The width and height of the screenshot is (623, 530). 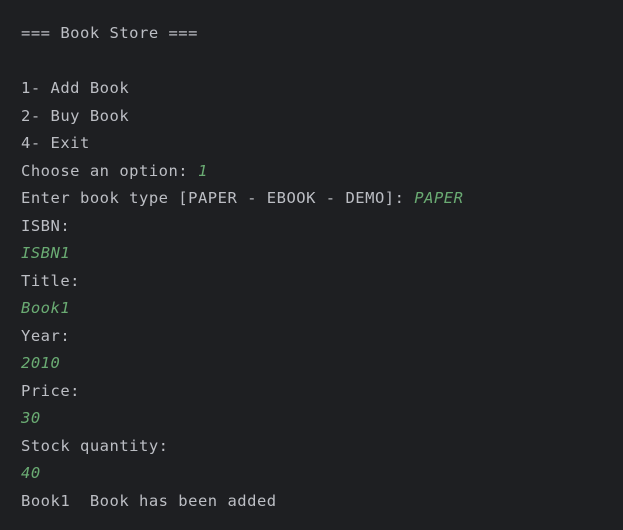 I want to click on header-text: === Book Store ===, so click(x=109, y=33).